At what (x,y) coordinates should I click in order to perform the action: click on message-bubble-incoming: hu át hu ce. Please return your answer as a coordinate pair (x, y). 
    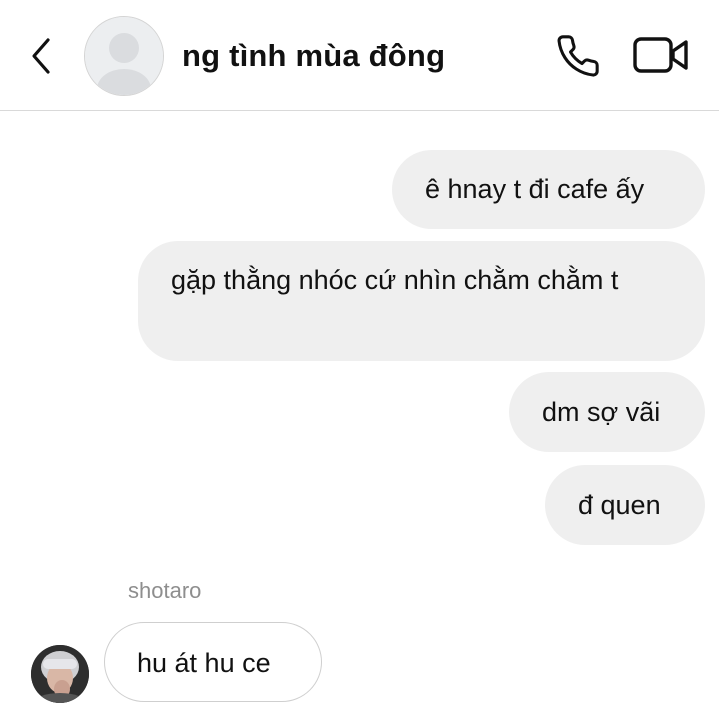
    Looking at the image, I should click on (213, 662).